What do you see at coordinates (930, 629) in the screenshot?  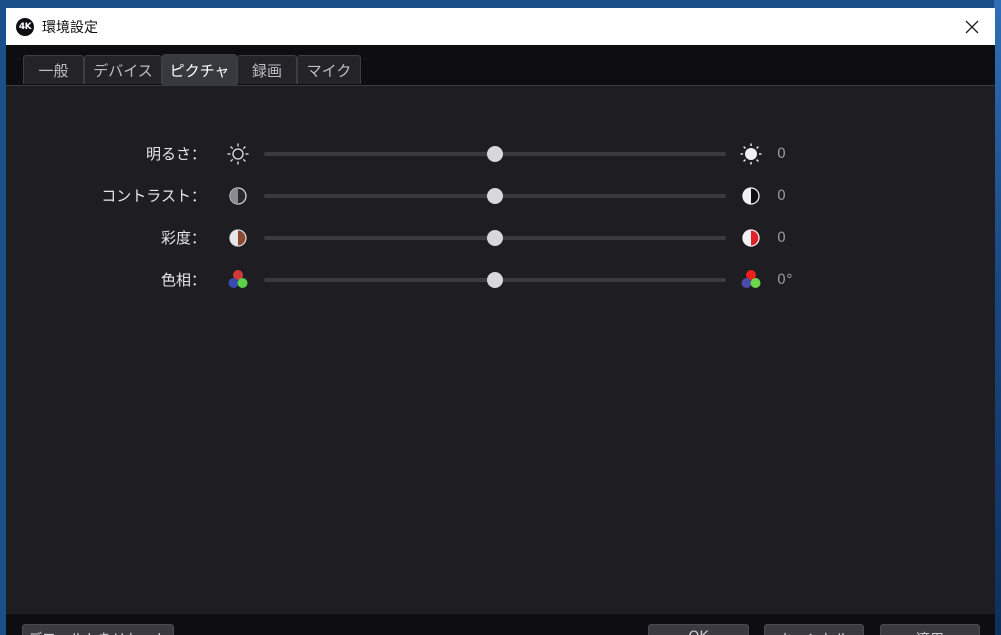 I see `apply-button: 適用` at bounding box center [930, 629].